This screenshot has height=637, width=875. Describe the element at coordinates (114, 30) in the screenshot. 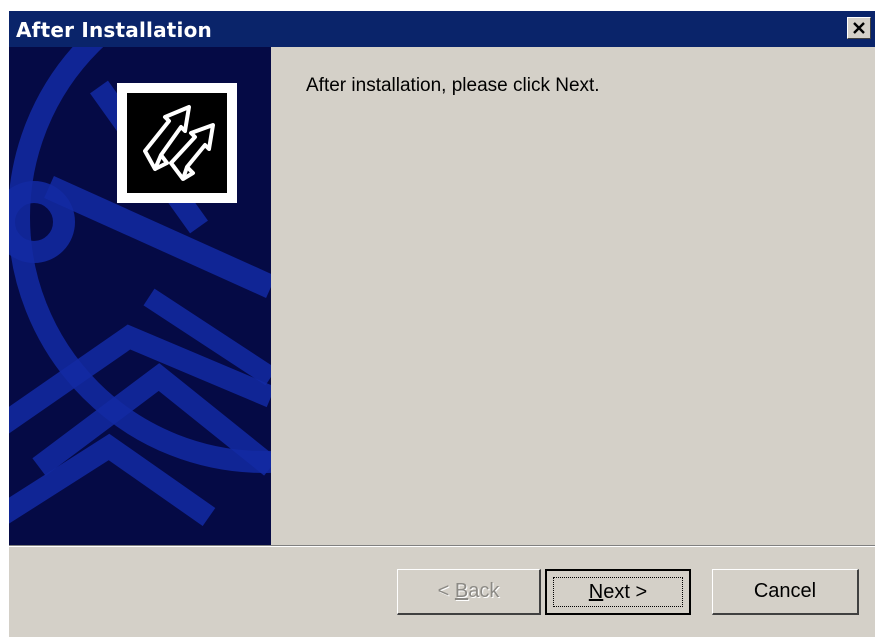

I see `window-title: After Installation` at that location.